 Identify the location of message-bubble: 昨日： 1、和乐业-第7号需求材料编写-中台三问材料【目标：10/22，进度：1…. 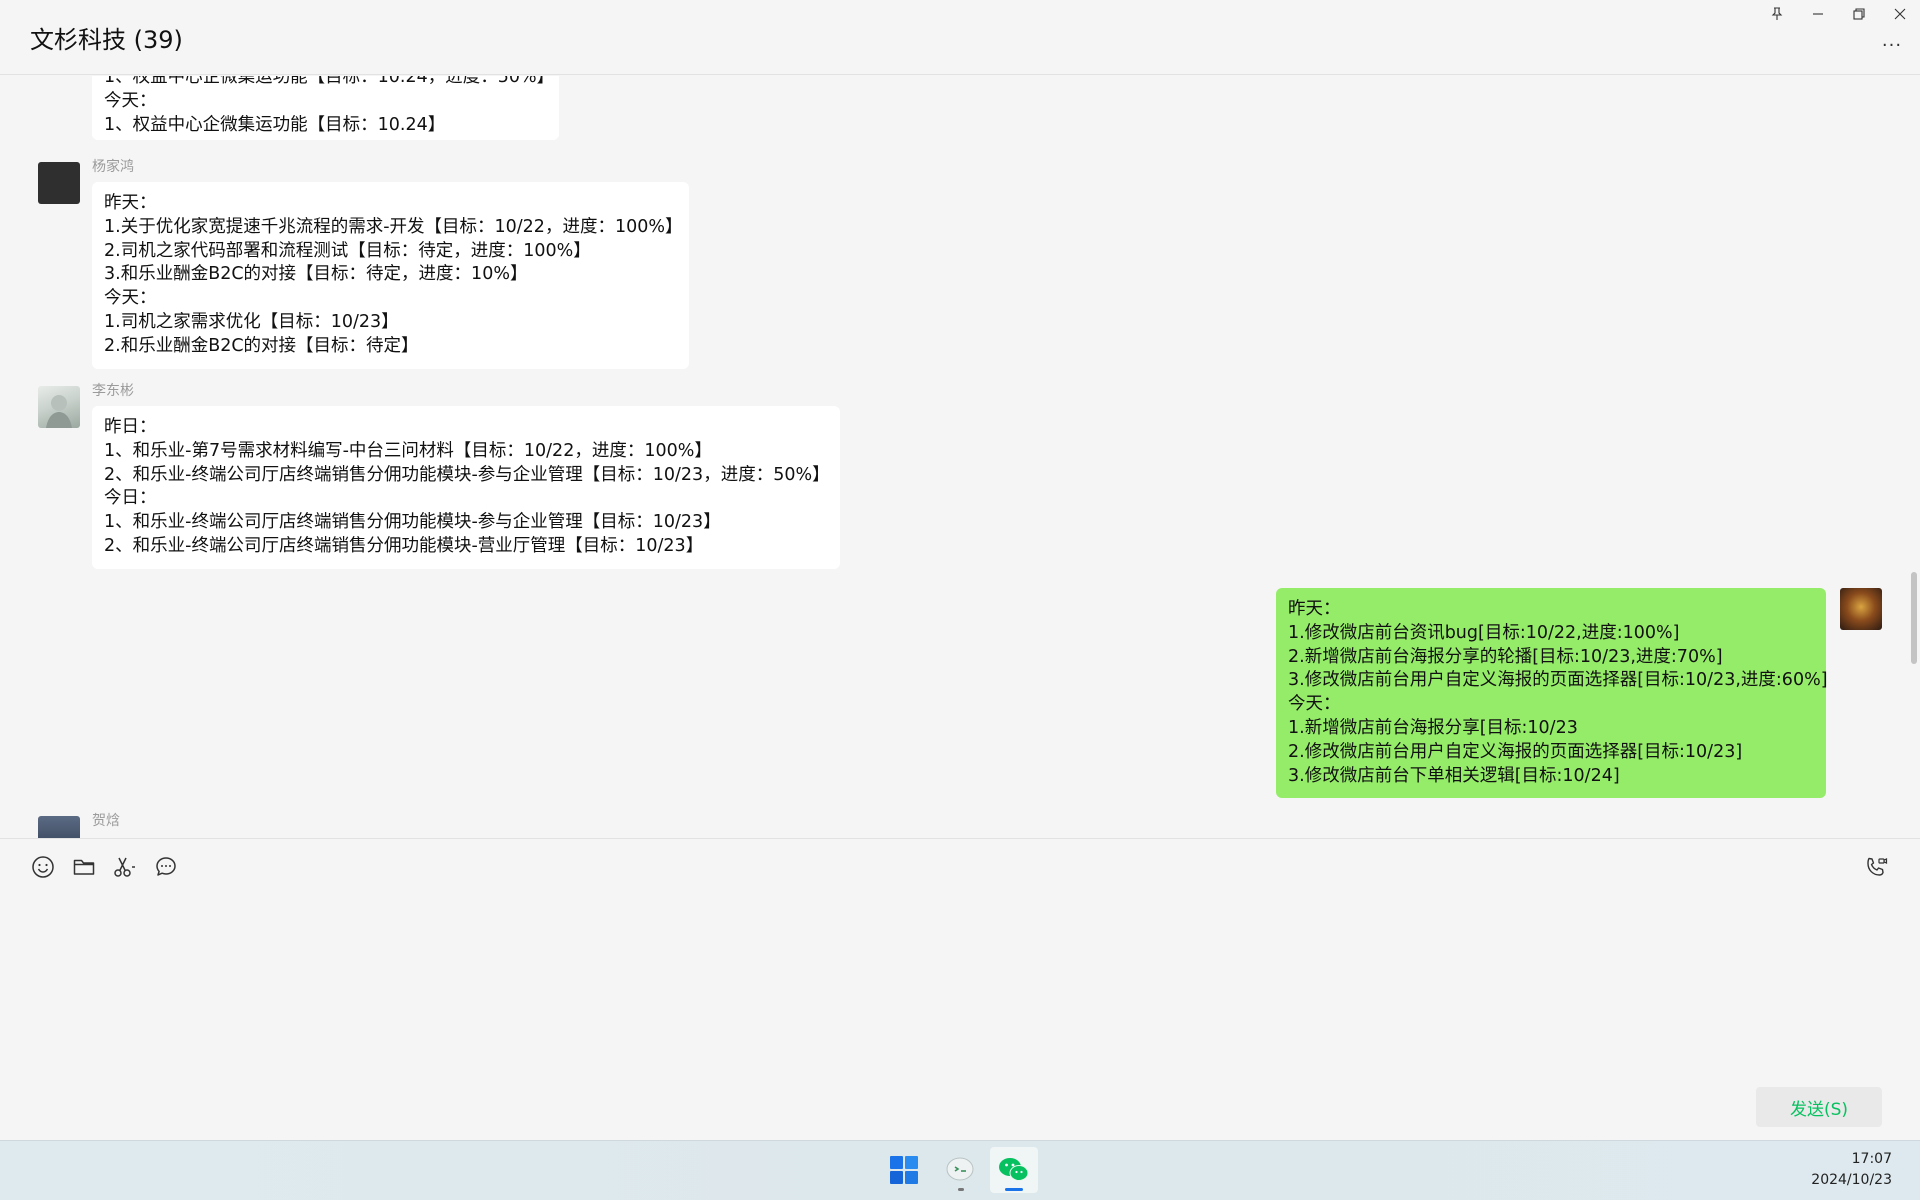
(466, 487).